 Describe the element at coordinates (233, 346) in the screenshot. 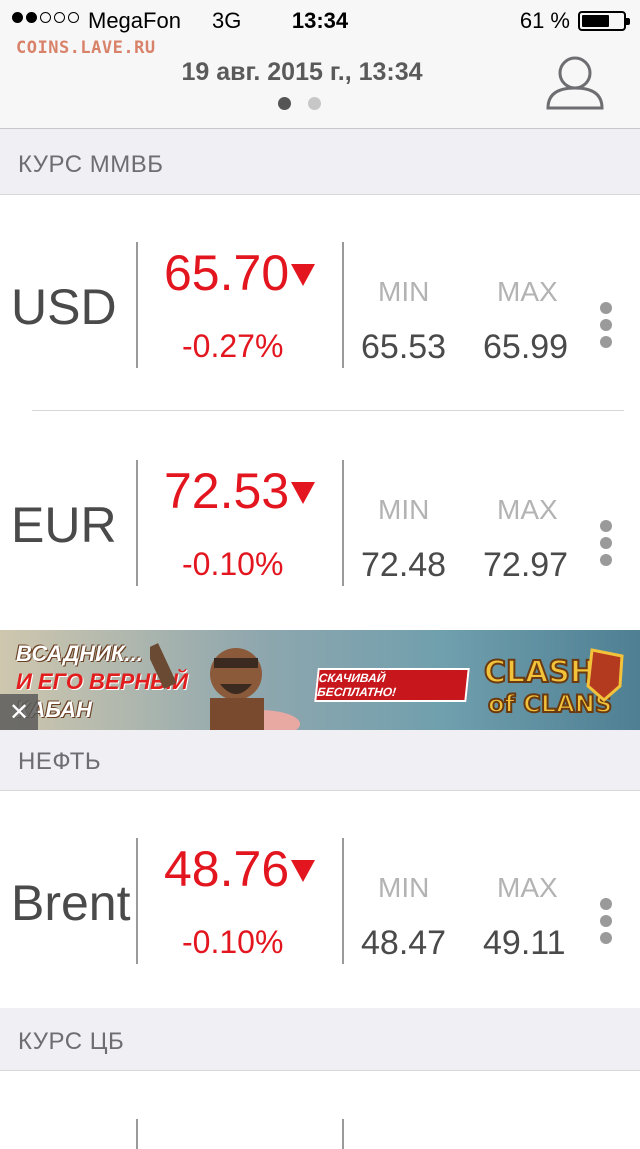

I see `rate-change: -0.27%` at that location.